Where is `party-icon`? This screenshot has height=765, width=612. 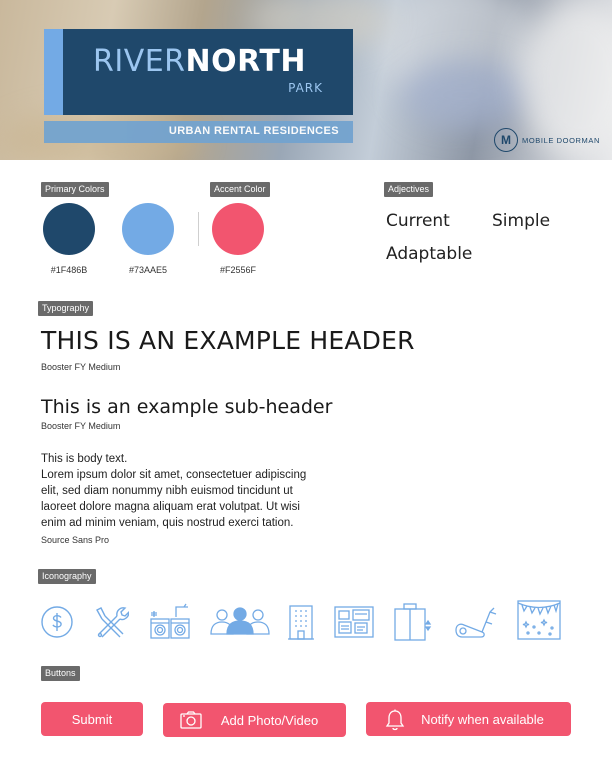
party-icon is located at coordinates (539, 620).